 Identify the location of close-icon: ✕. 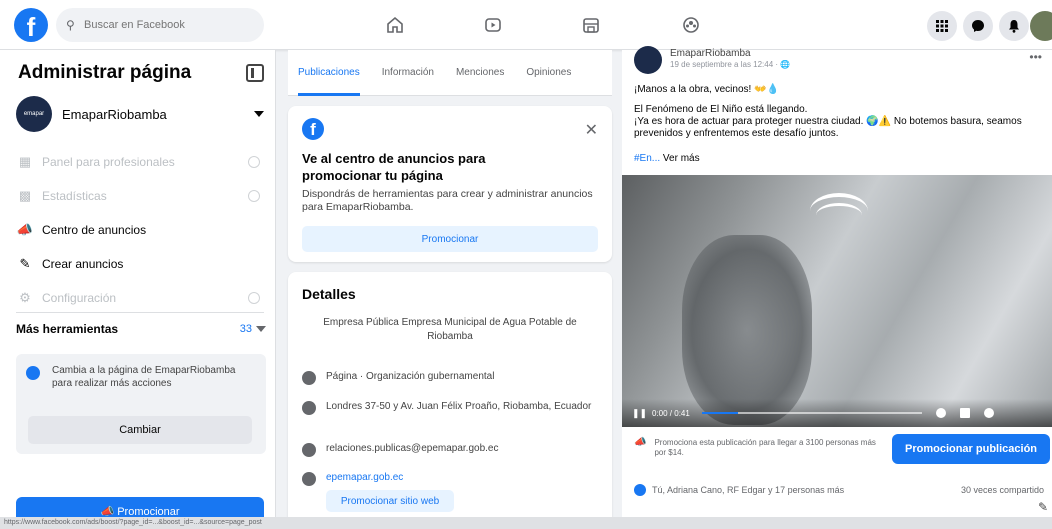
(591, 130).